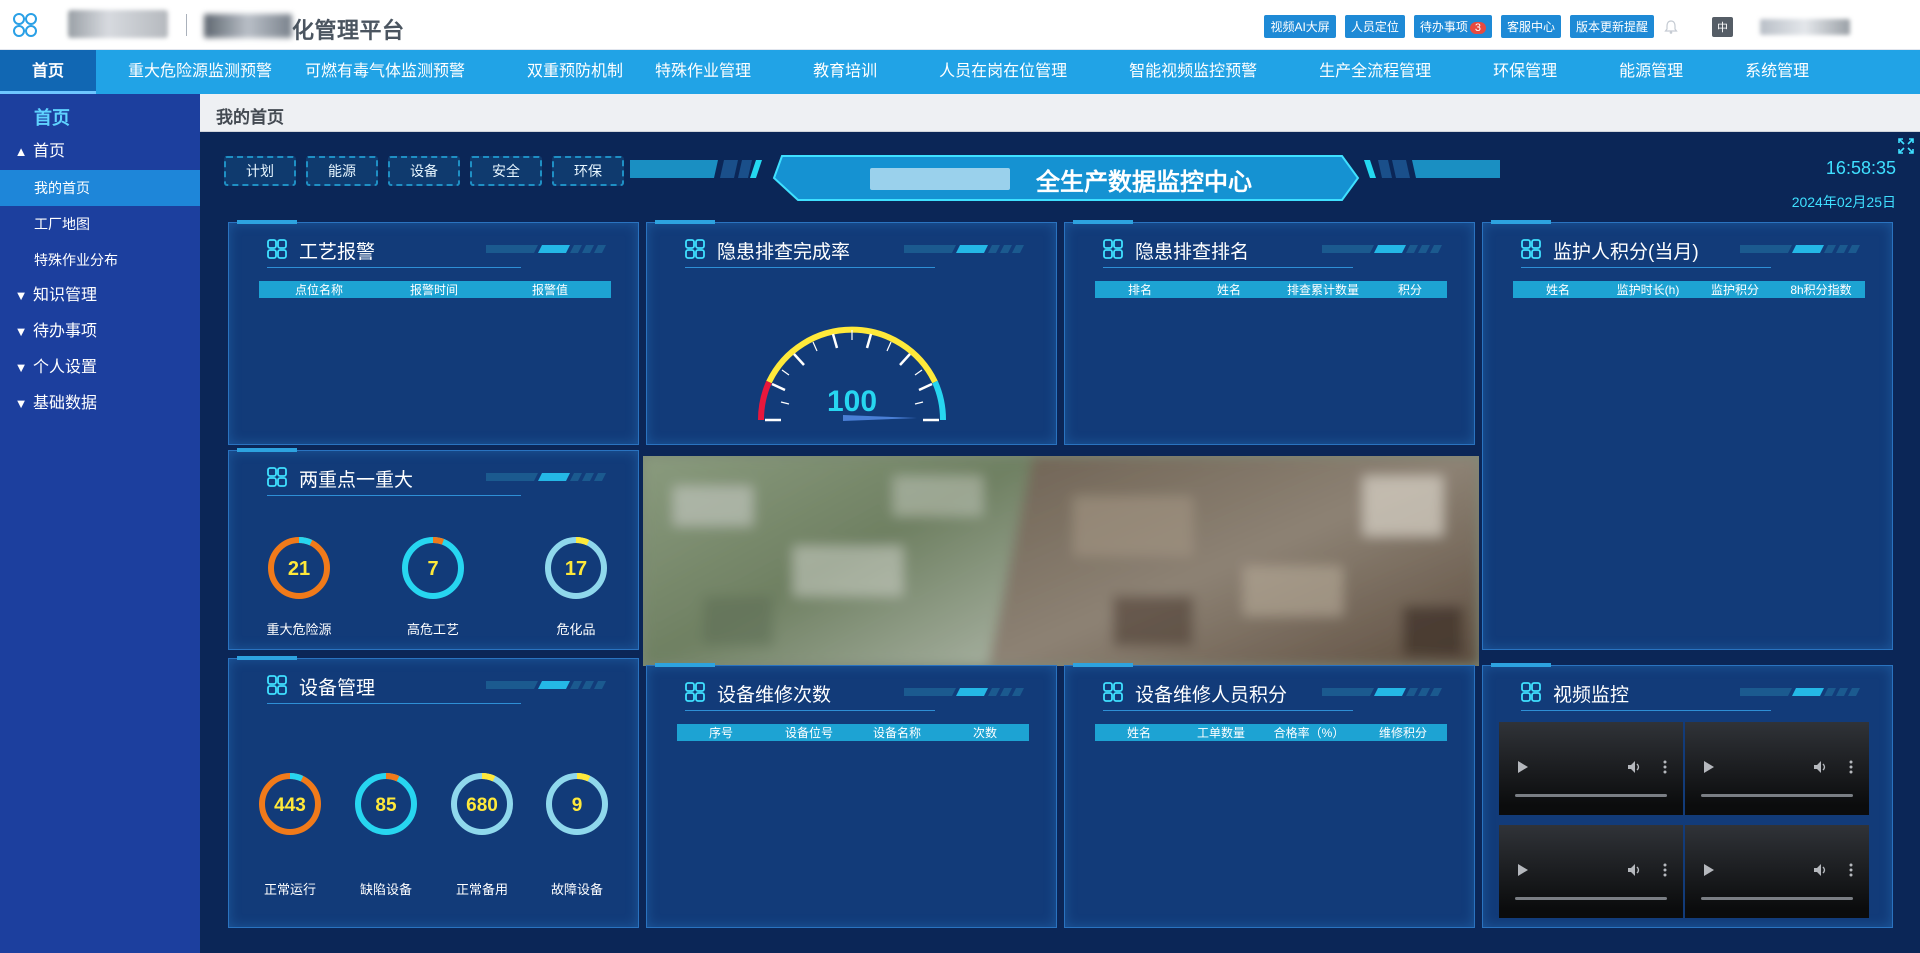 Image resolution: width=1920 pixels, height=953 pixels. I want to click on nav-video-monitor: 智能视频监控预警, so click(1194, 72).